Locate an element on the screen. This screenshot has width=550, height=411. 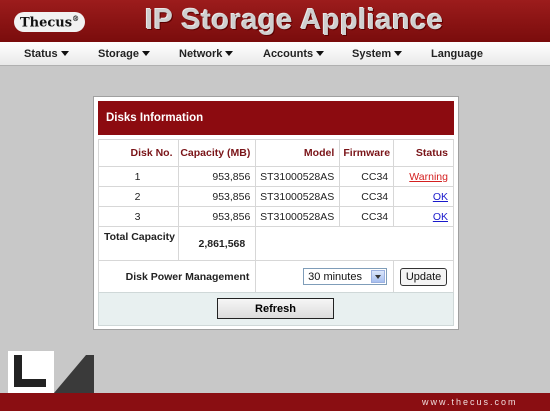
nav-storage-label: Storage is located at coordinates (118, 53).